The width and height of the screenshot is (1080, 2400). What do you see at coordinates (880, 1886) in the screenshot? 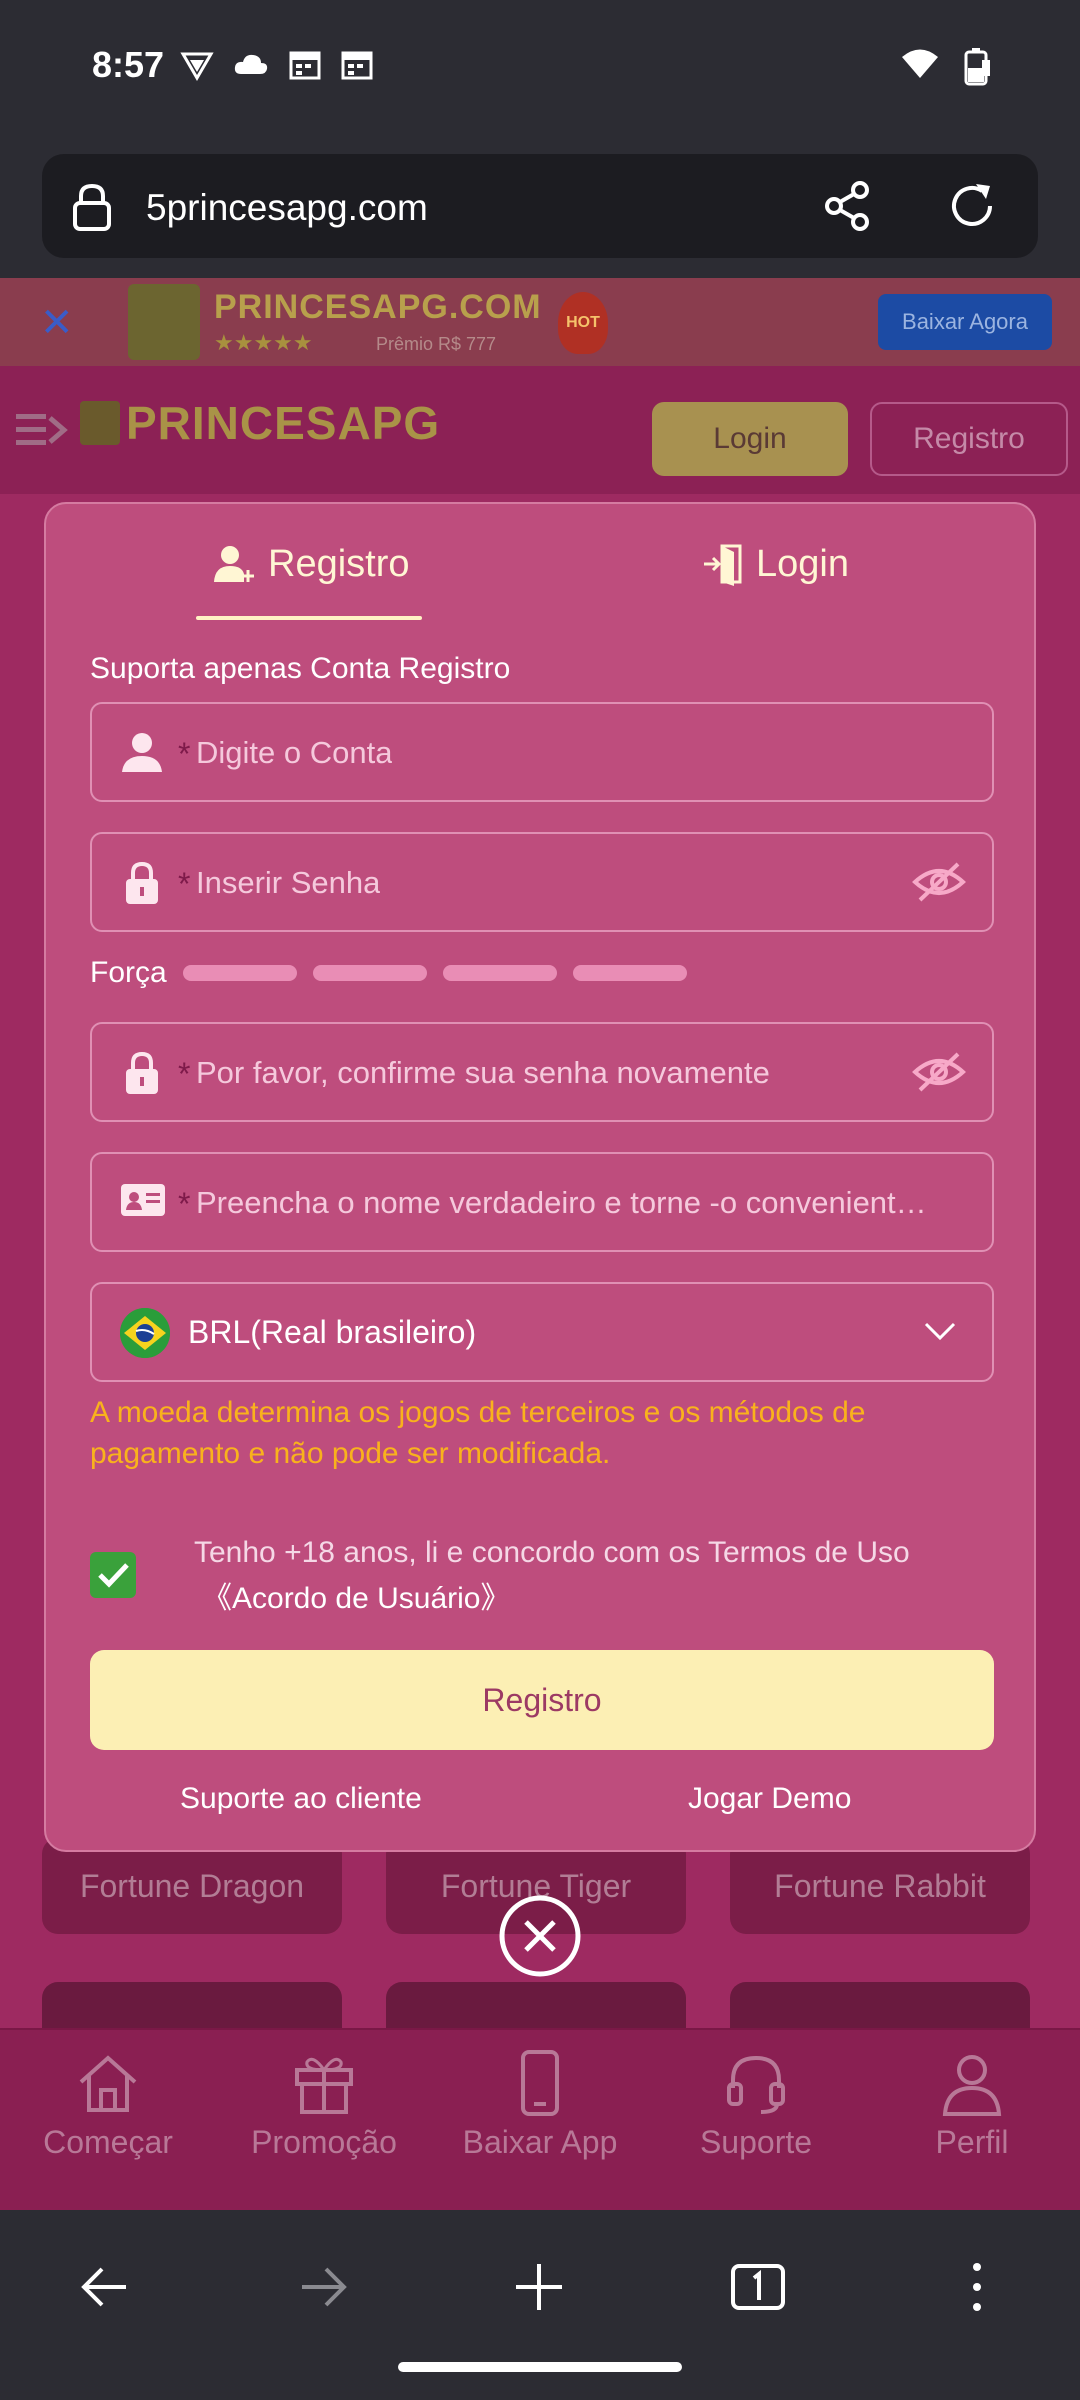
I see `game-card: Fortune Rabbit` at bounding box center [880, 1886].